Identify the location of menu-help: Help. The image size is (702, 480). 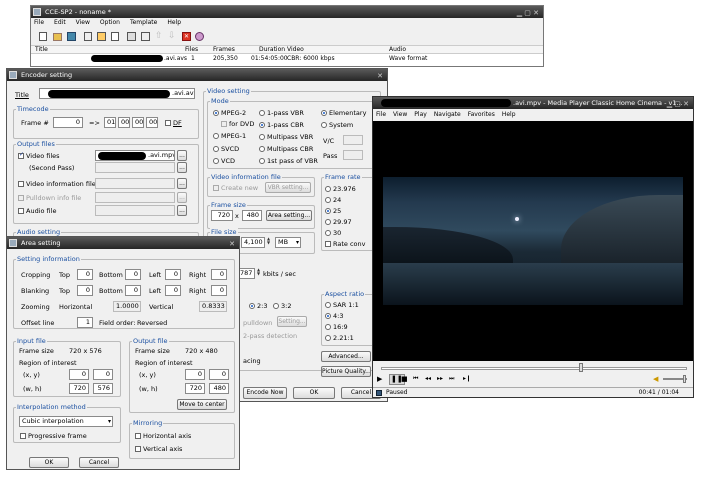
(174, 23).